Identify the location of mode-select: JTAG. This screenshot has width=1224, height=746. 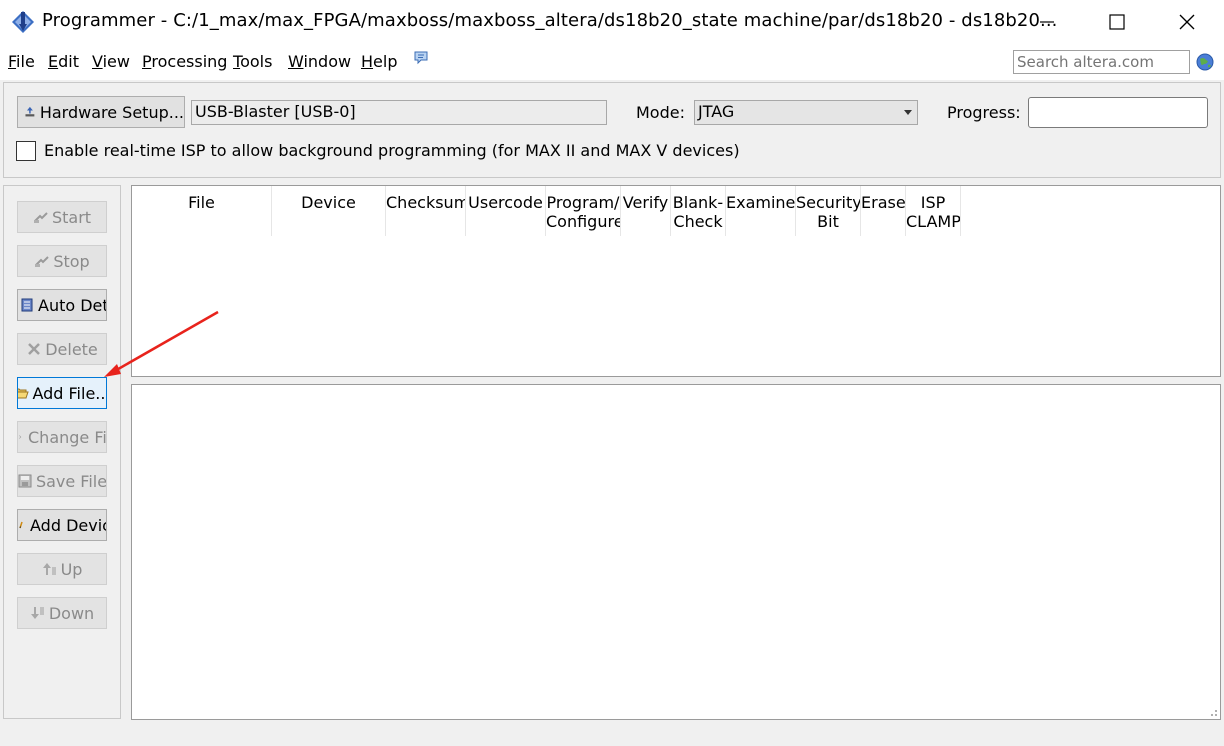
(806, 112).